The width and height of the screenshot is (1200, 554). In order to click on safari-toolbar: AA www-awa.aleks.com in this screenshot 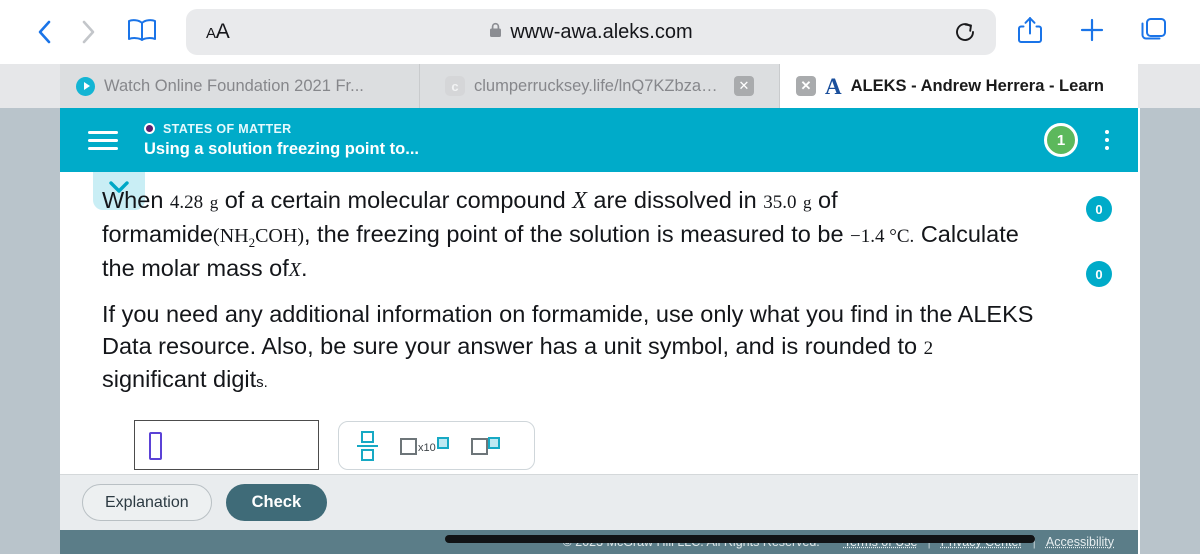, I will do `click(600, 32)`.